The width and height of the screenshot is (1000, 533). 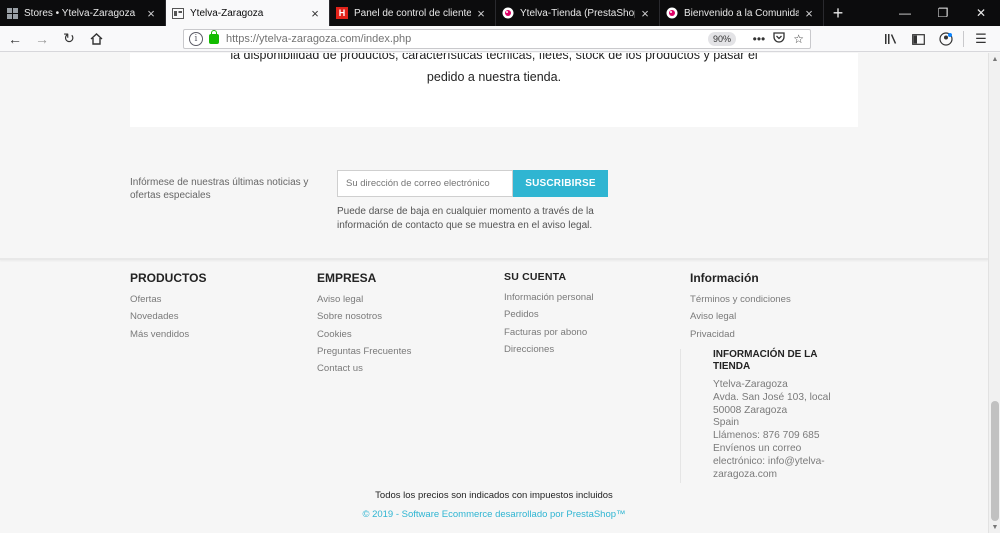 What do you see at coordinates (425, 183) in the screenshot?
I see `newsletter-email-input` at bounding box center [425, 183].